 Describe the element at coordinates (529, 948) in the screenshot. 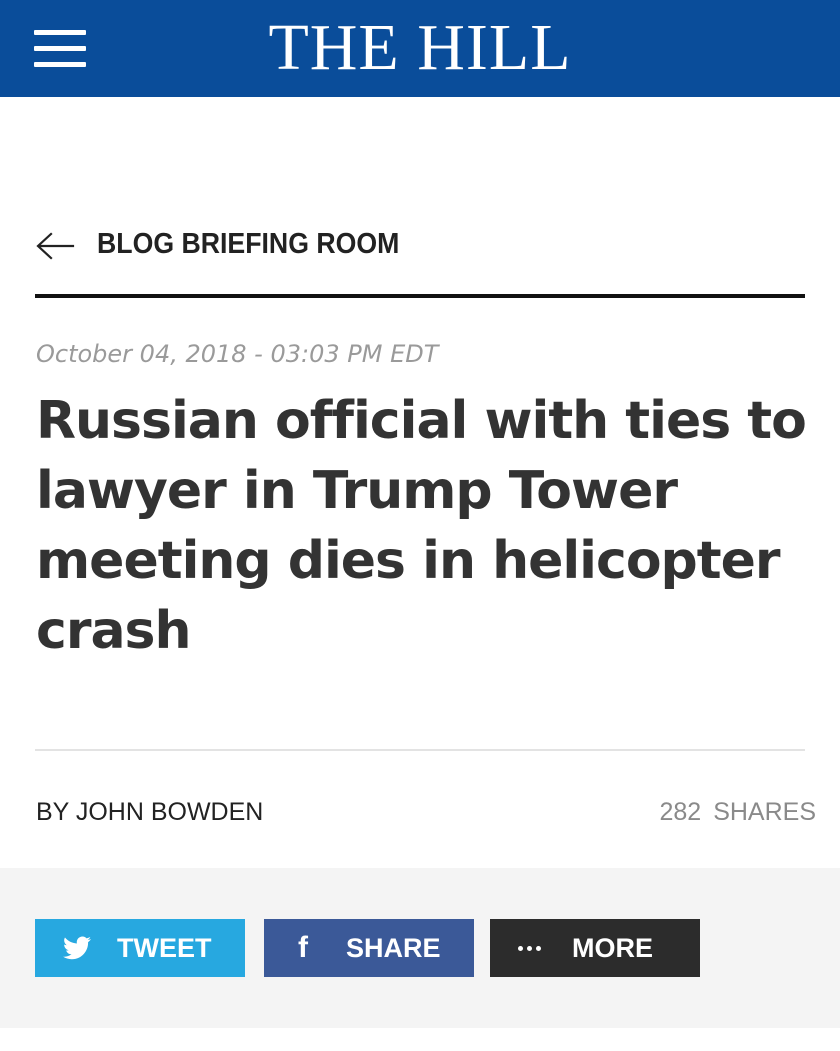

I see `ellipsis-icon` at that location.